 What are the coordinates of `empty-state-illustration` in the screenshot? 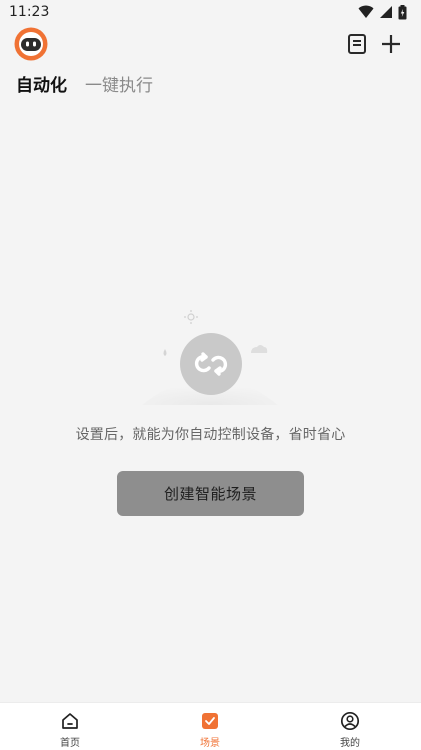 It's located at (210, 357).